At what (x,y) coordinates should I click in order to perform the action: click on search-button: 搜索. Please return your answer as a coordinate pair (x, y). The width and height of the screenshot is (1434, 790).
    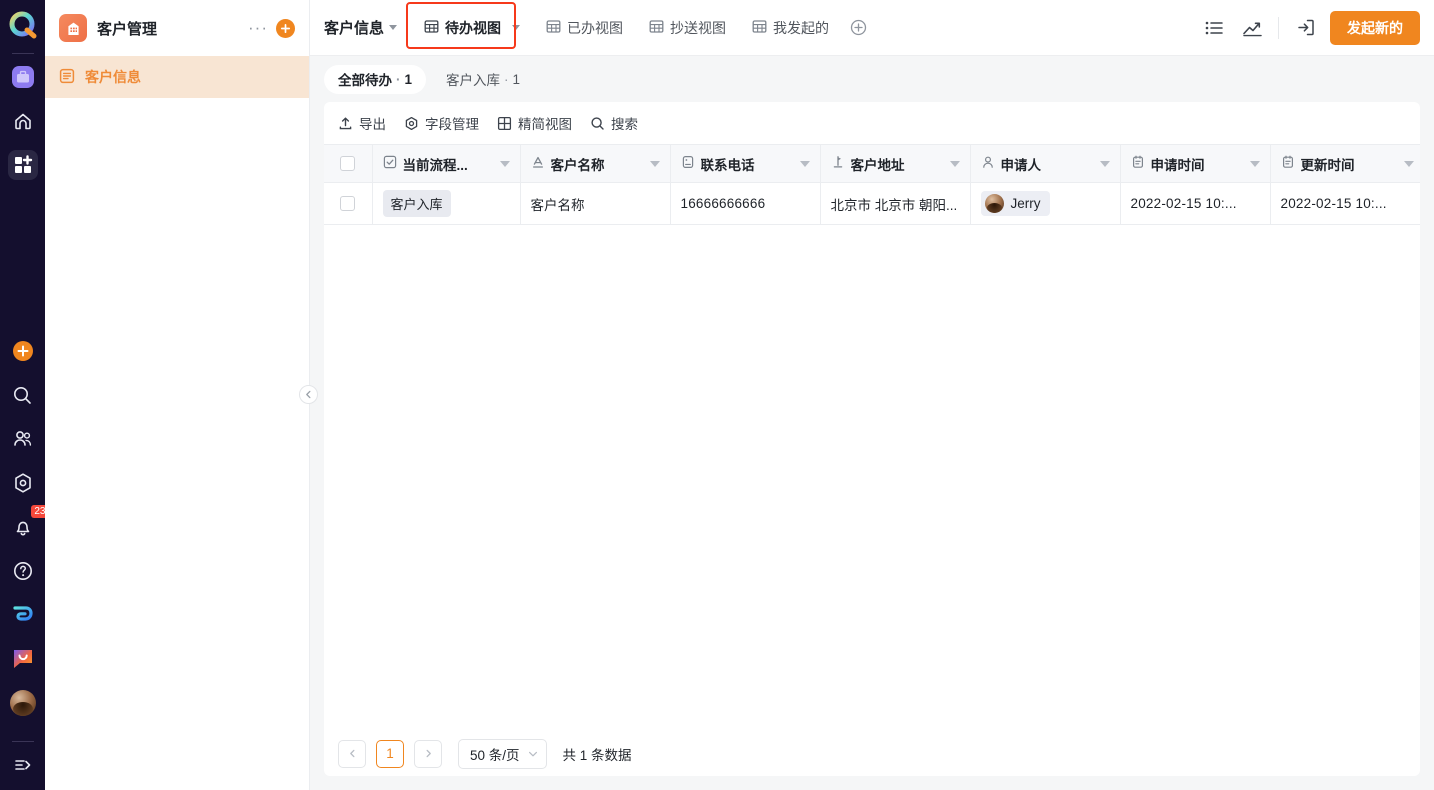
    Looking at the image, I should click on (614, 123).